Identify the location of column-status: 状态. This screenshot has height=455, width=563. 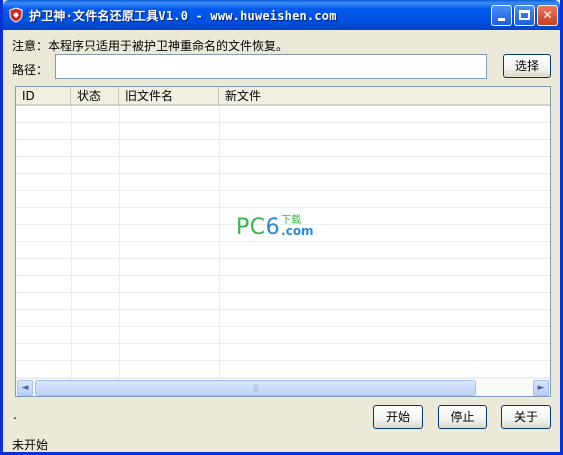
(95, 96).